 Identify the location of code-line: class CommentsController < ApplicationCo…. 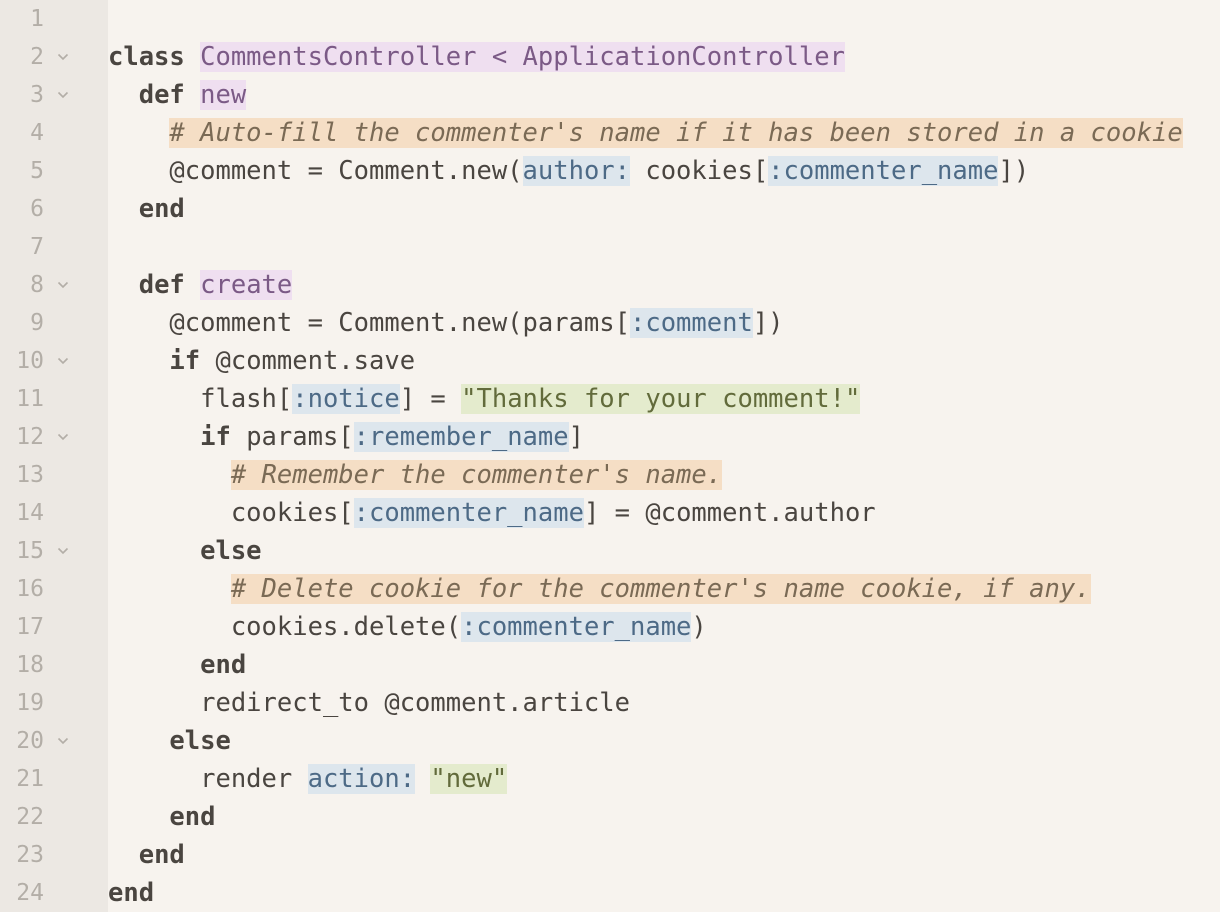
(664, 57).